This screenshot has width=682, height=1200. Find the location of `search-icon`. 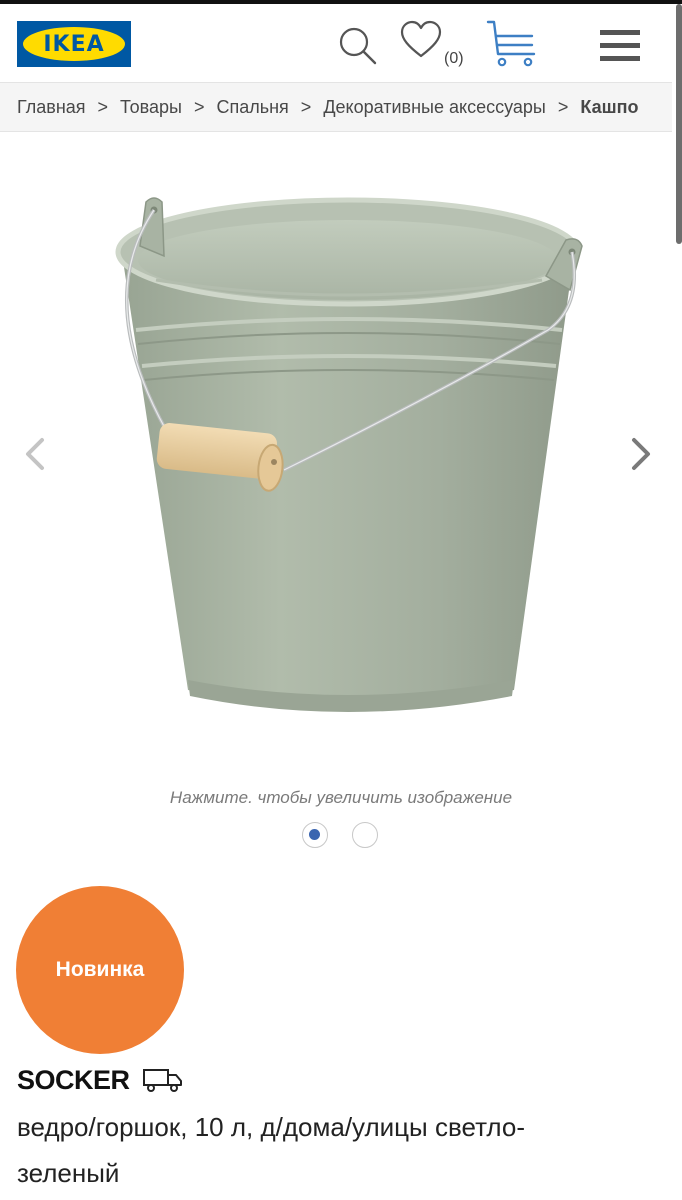

search-icon is located at coordinates (358, 46).